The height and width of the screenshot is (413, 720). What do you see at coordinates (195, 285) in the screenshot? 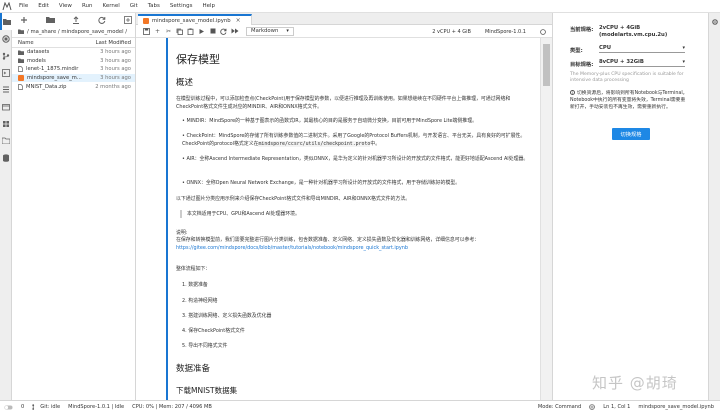
I see `list-item: 1. 数据准备` at bounding box center [195, 285].